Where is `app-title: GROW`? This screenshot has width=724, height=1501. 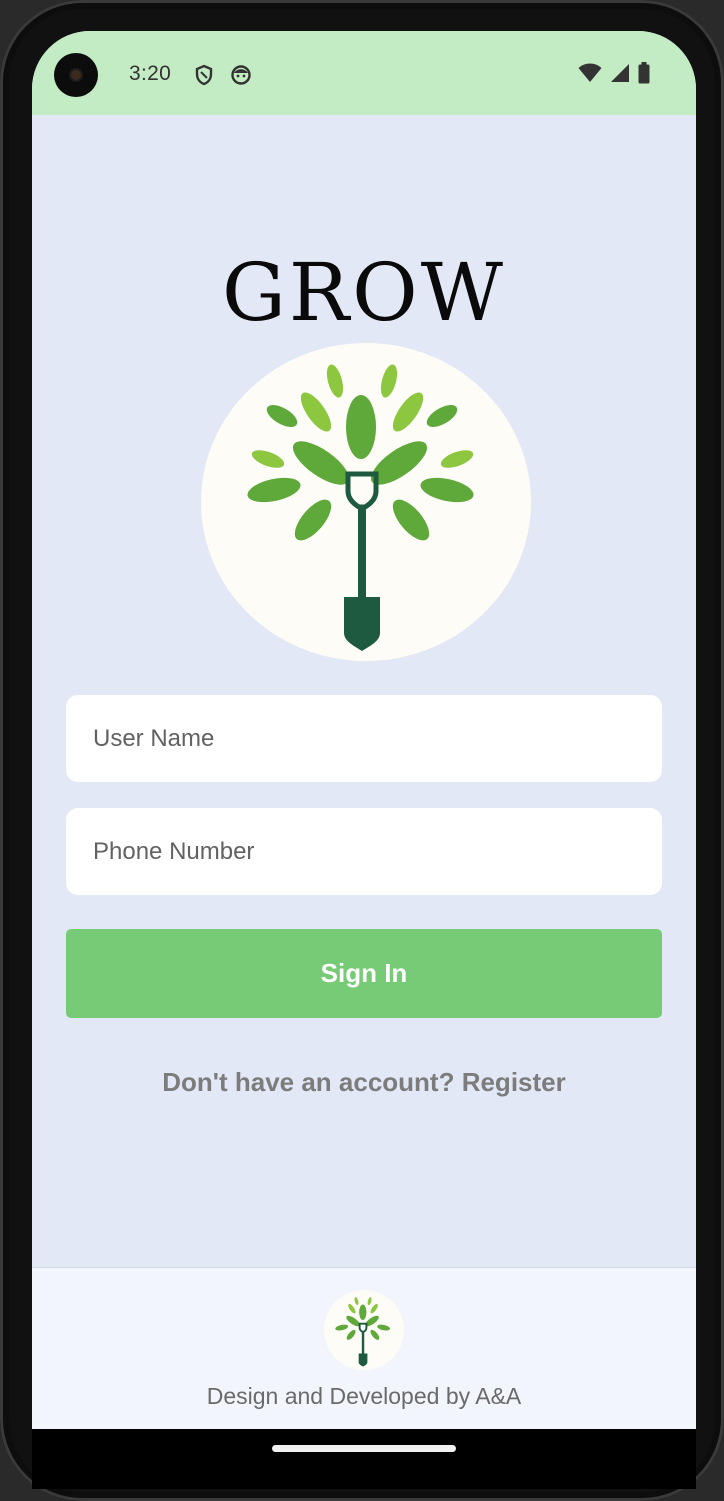 app-title: GROW is located at coordinates (364, 292).